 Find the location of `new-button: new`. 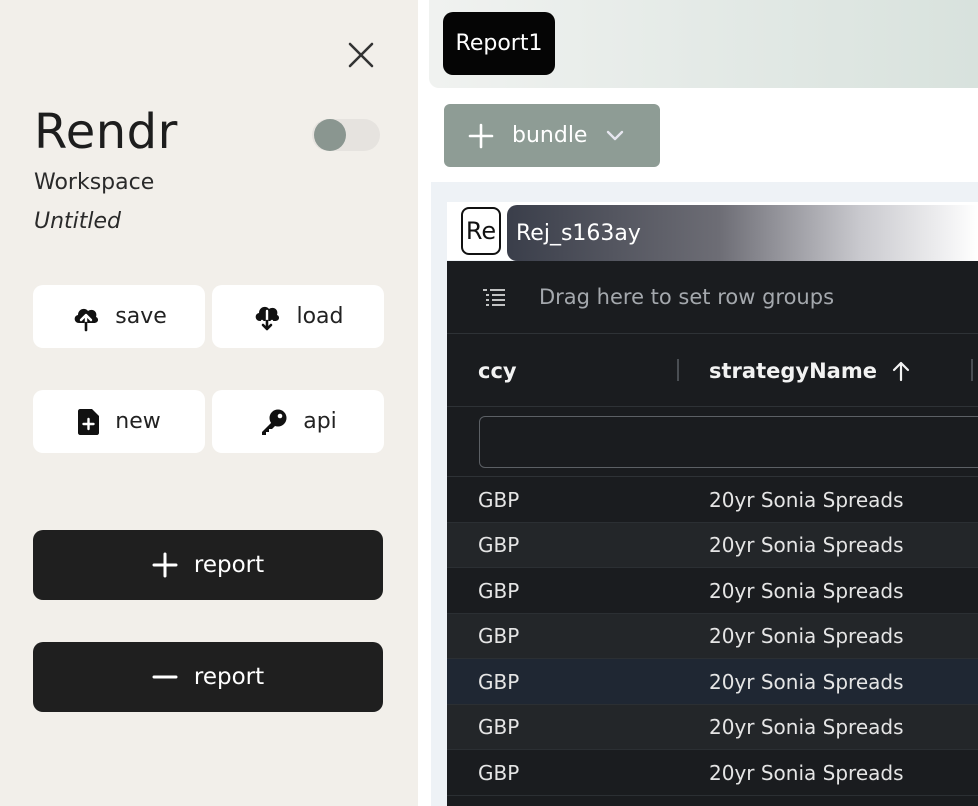

new-button: new is located at coordinates (119, 421).